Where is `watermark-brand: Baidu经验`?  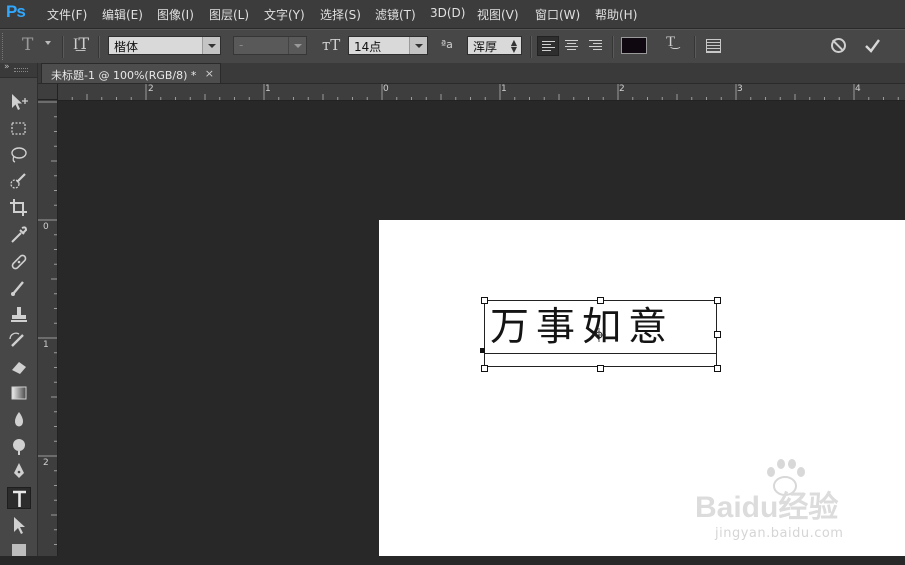 watermark-brand: Baidu经验 is located at coordinates (767, 507).